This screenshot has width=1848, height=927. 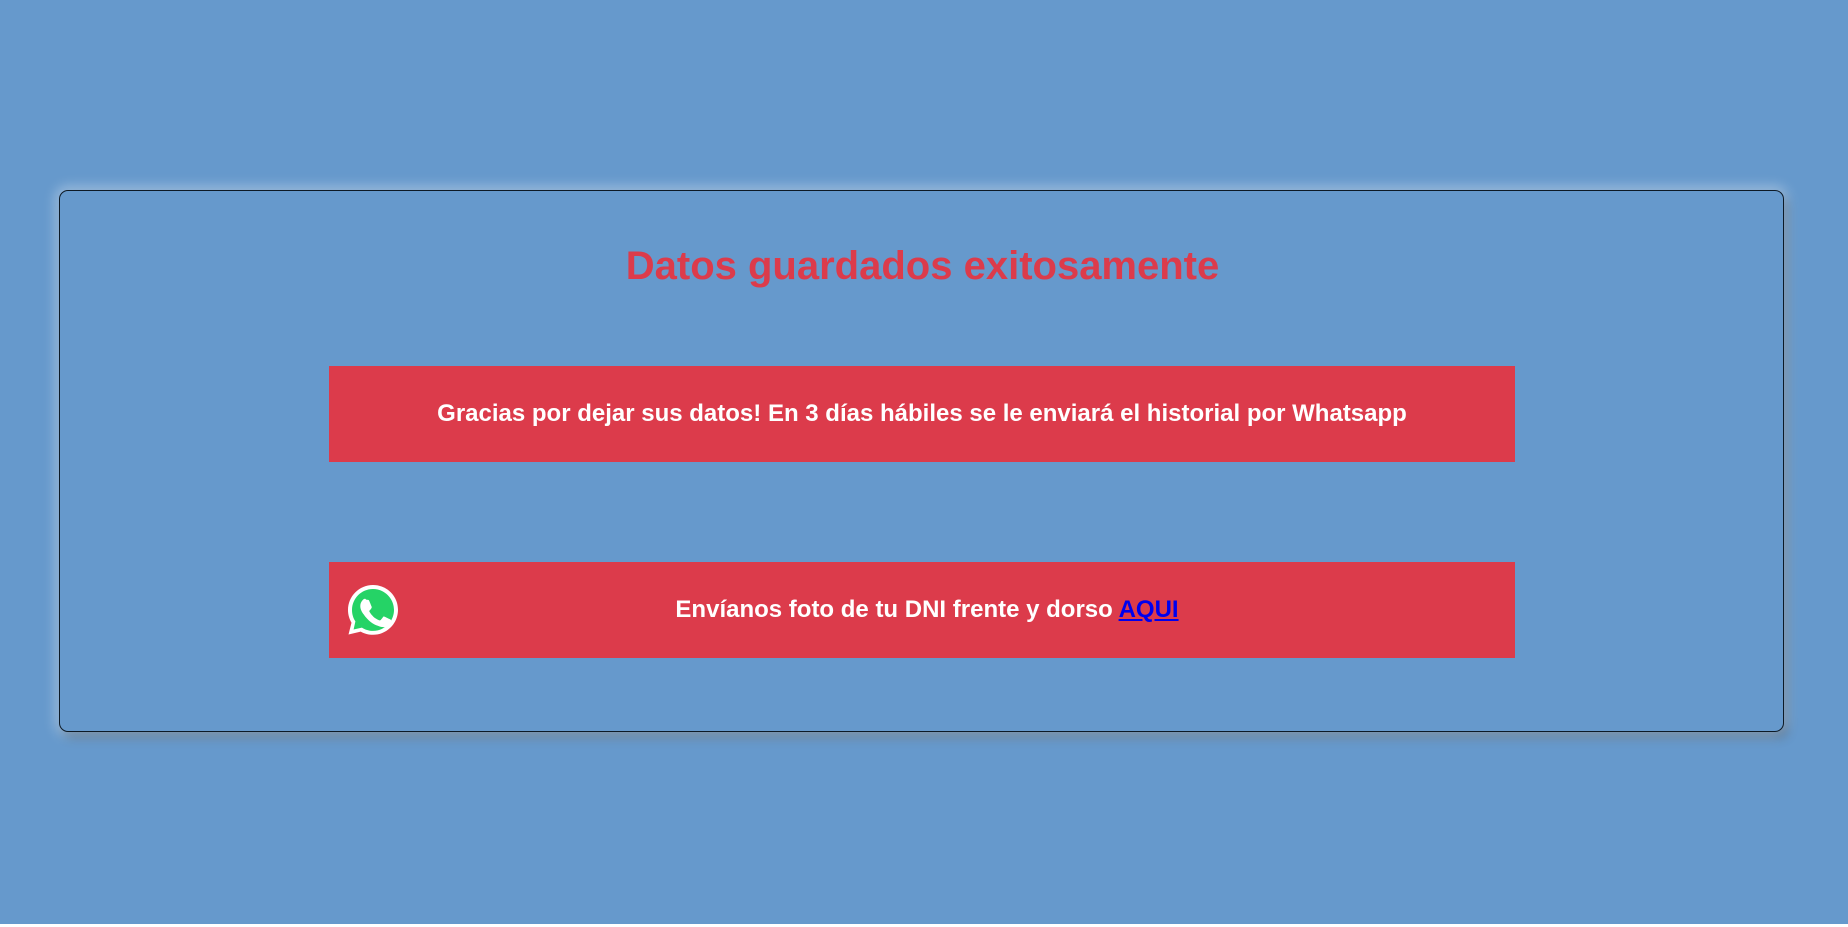 What do you see at coordinates (894, 609) in the screenshot?
I see `dni-text: Envíanos foto de tu DNI frente y dorso` at bounding box center [894, 609].